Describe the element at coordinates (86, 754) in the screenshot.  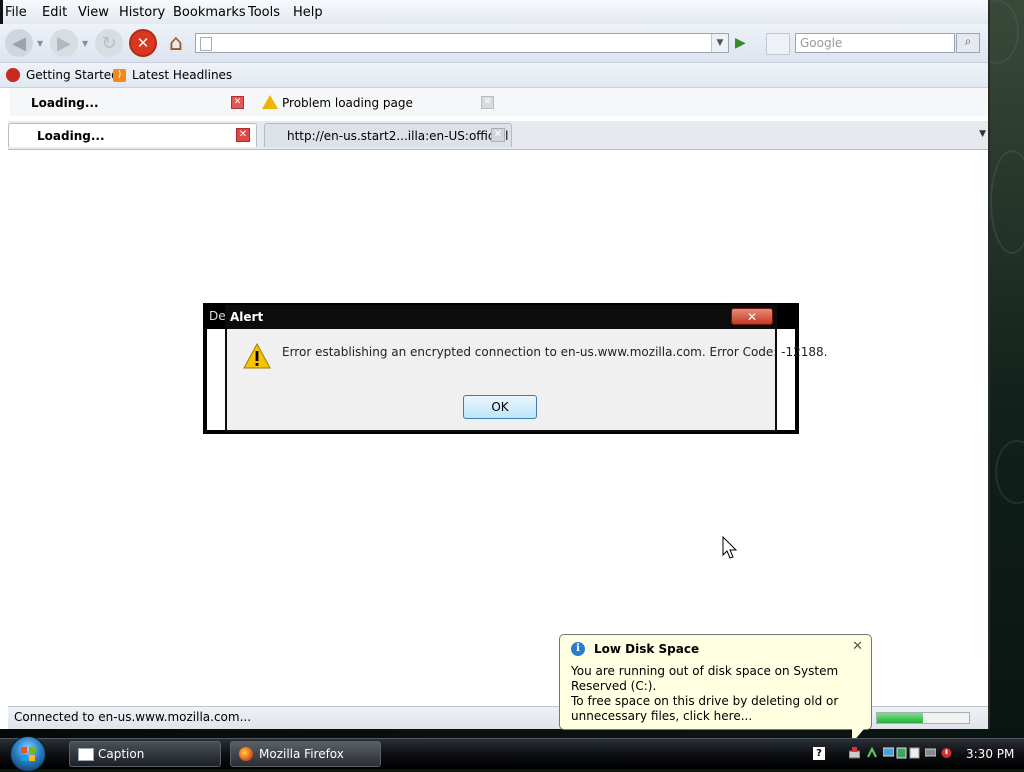
I see `window-icon` at that location.